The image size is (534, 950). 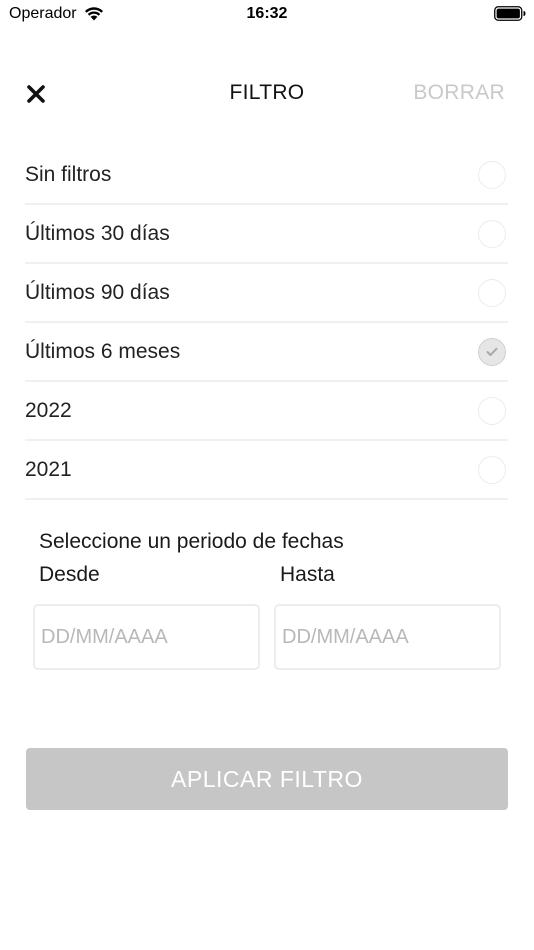 What do you see at coordinates (48, 469) in the screenshot?
I see `filter-option-label: 2021` at bounding box center [48, 469].